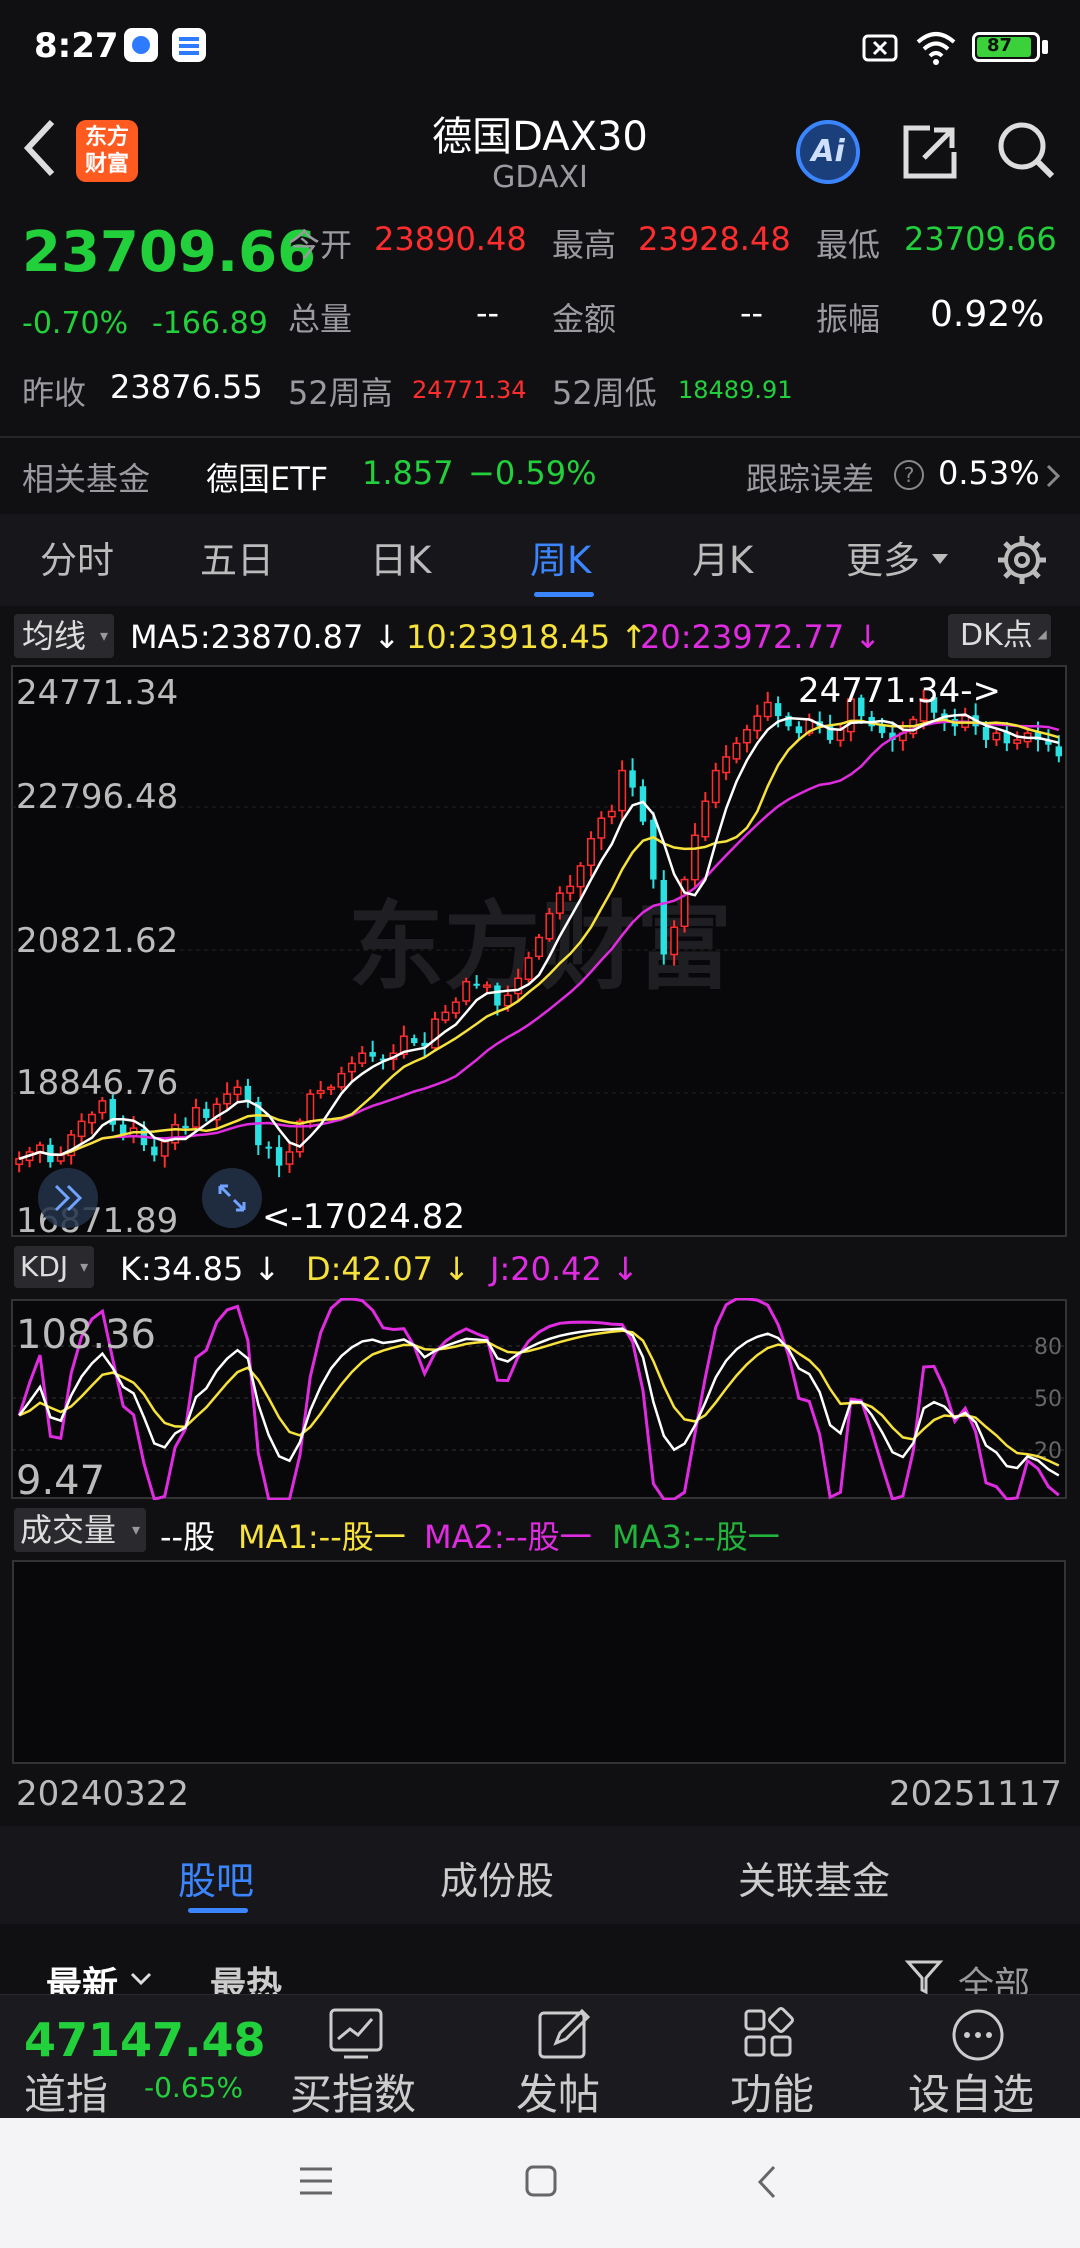 This screenshot has height=2248, width=1080. What do you see at coordinates (564, 1269) in the screenshot?
I see `kdj-j-value: J:20.42 ↓` at bounding box center [564, 1269].